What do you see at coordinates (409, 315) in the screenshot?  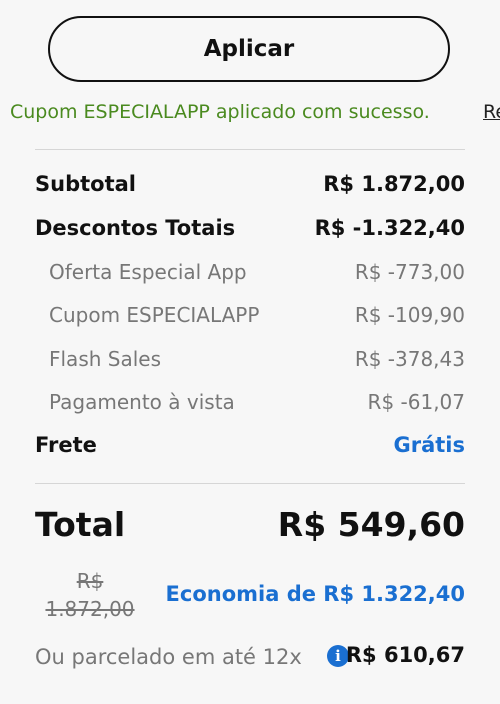 I see `discount-item-value: R$ -109,90` at bounding box center [409, 315].